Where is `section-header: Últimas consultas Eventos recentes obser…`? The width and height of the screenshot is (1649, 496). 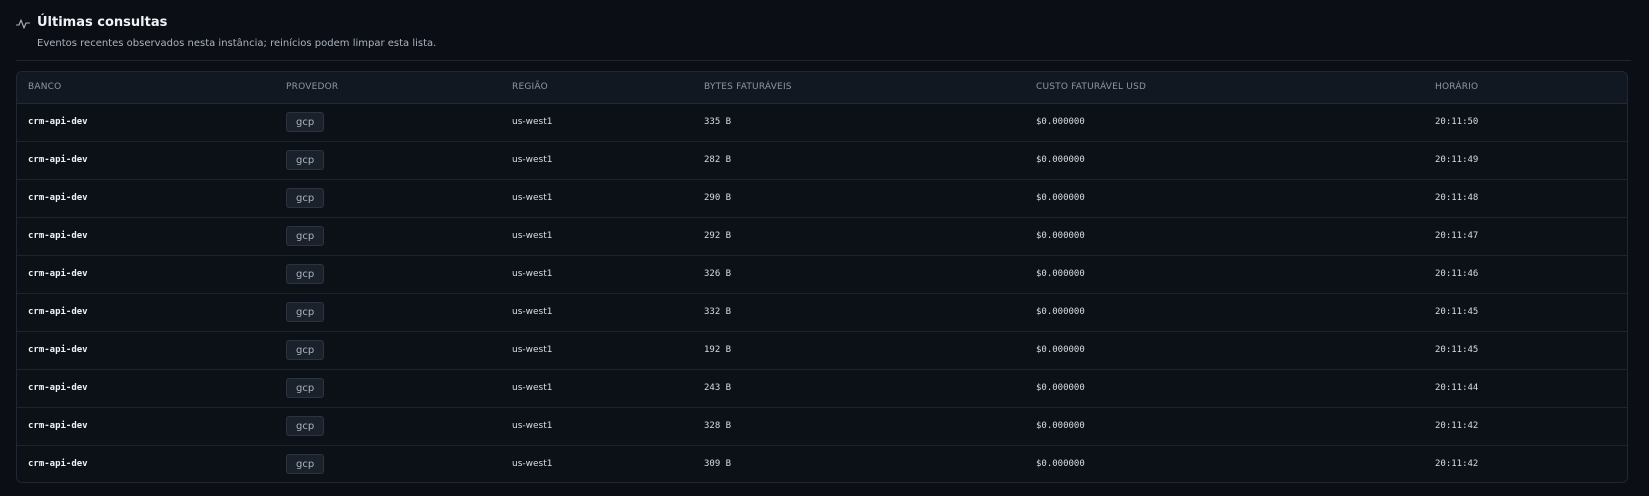 section-header: Últimas consultas Eventos recentes obser… is located at coordinates (823, 37).